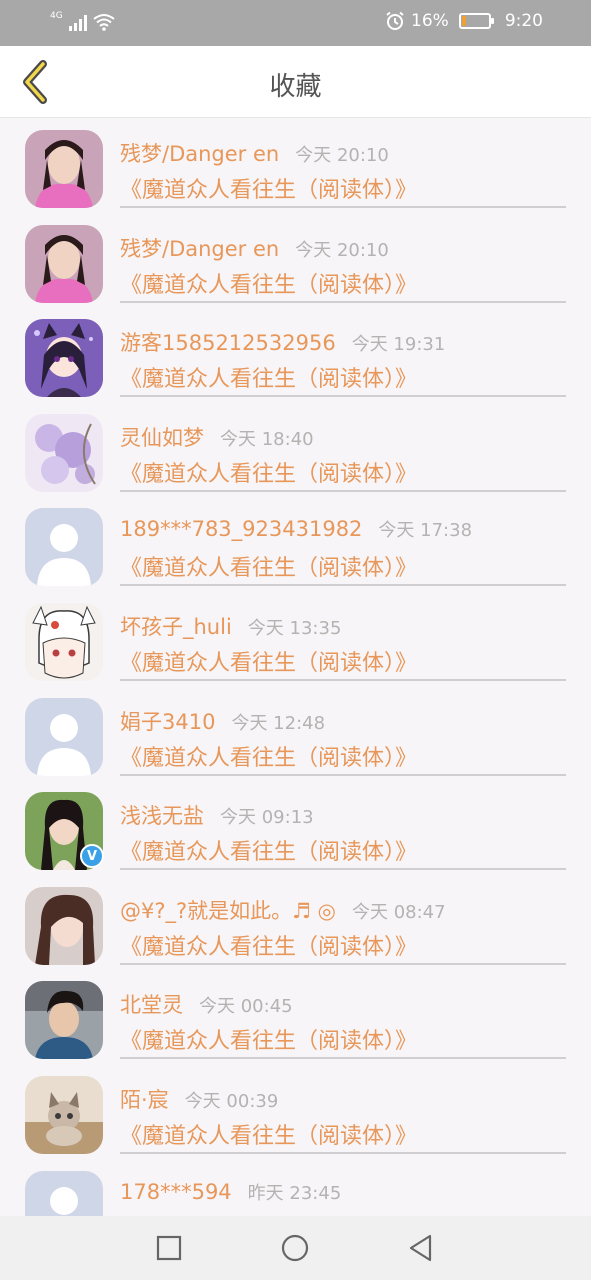  Describe the element at coordinates (295, 642) in the screenshot. I see `favorite-list-item: 坏孩子_huli 今天 13:35 《魔道众人看往生（阅读体）》` at that location.